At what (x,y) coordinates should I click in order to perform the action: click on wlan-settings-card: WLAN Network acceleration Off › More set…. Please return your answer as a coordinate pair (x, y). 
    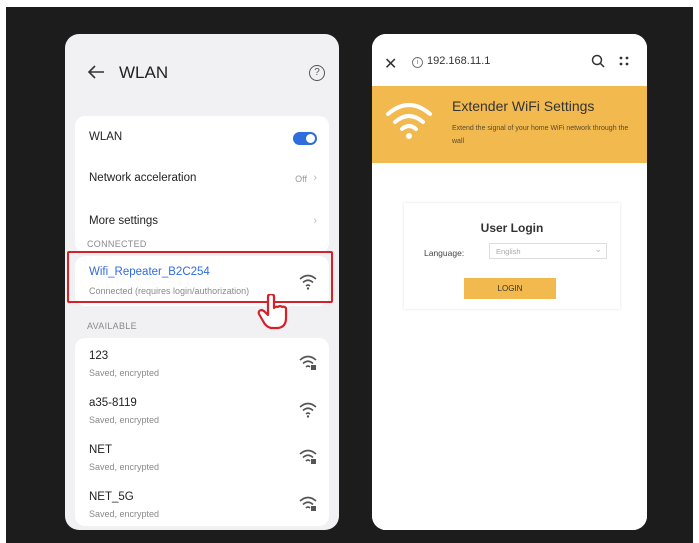
    Looking at the image, I should click on (202, 184).